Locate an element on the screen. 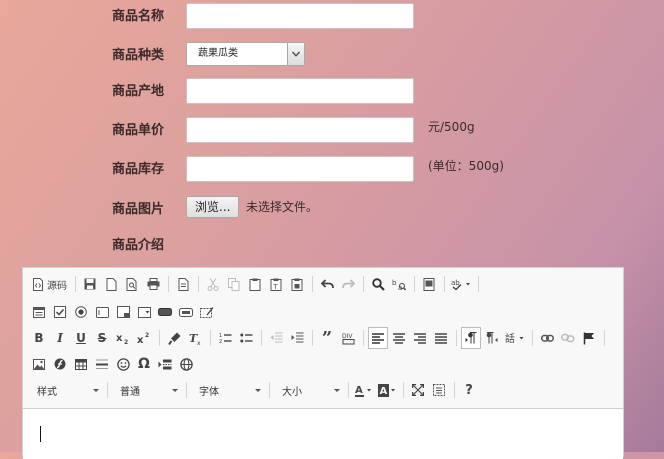 This screenshot has height=459, width=664. paste-text-icon: T is located at coordinates (276, 284).